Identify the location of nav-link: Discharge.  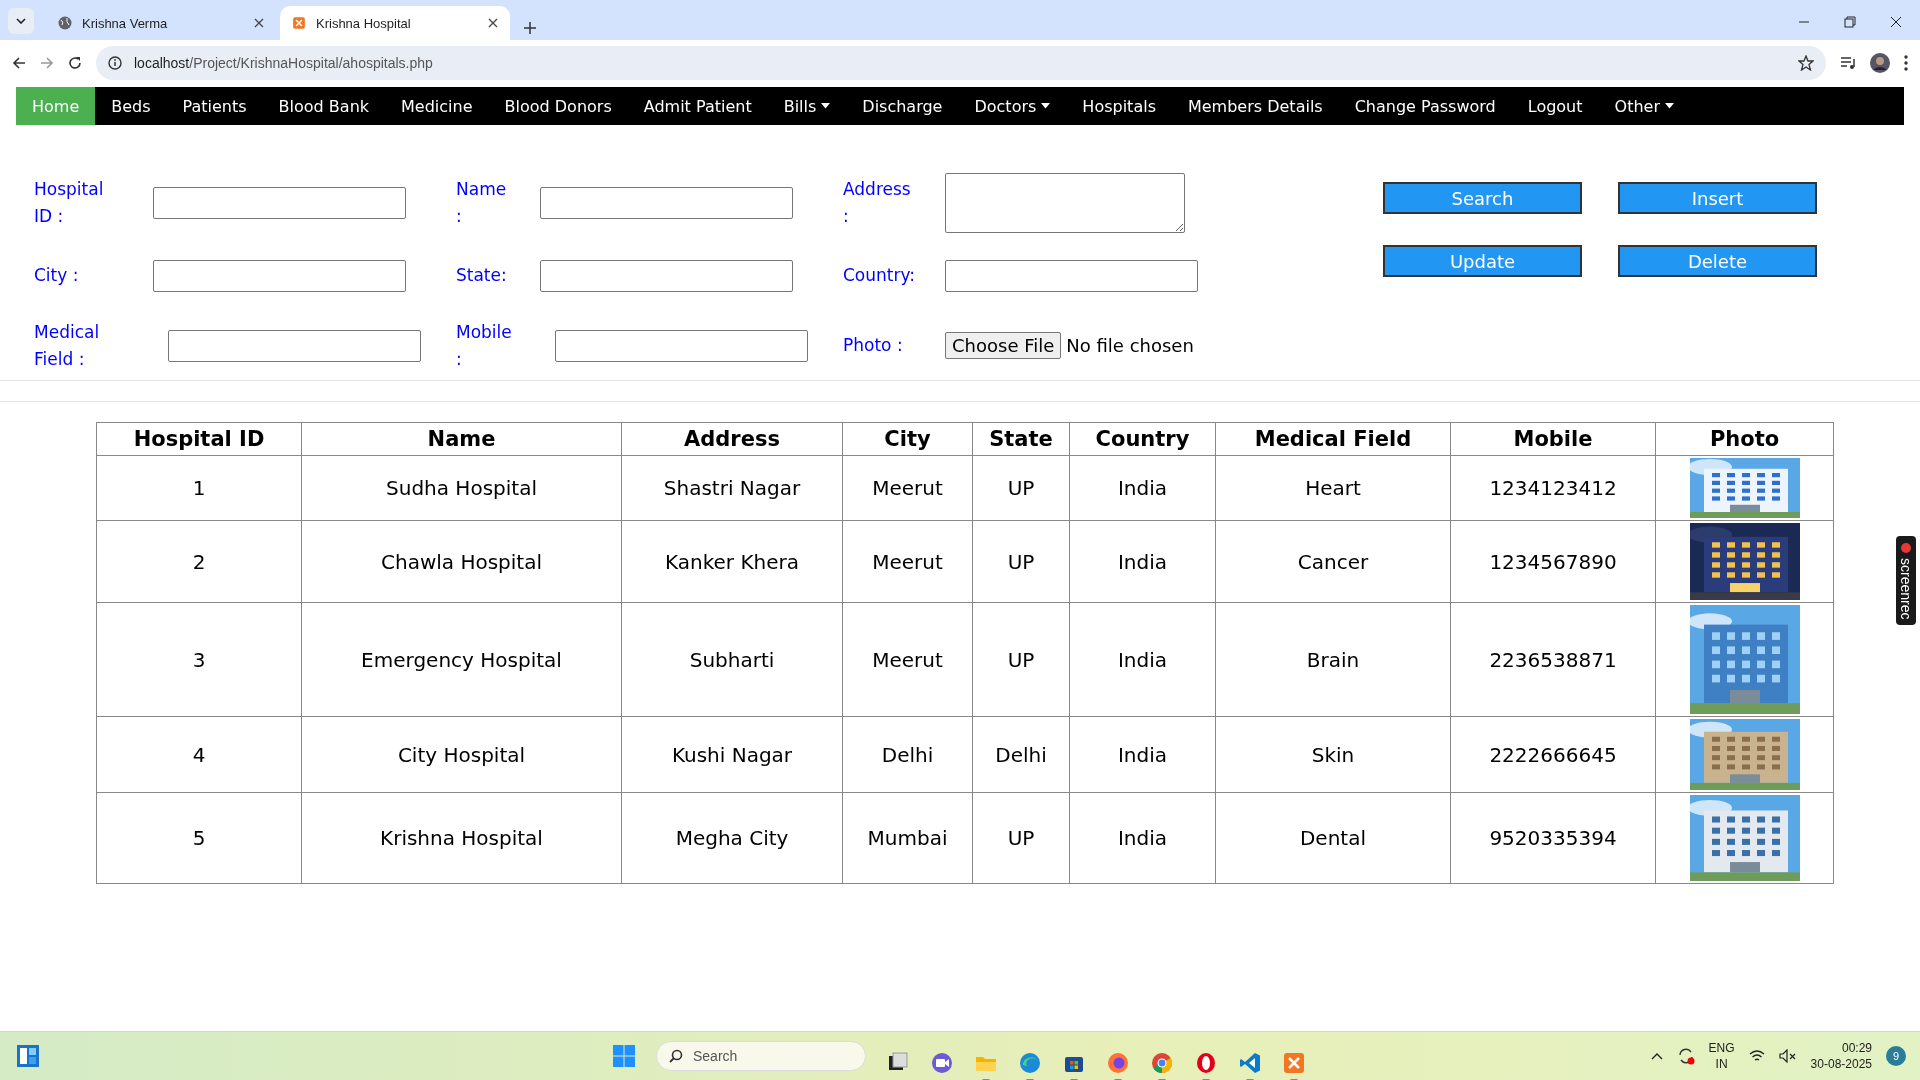
(902, 106).